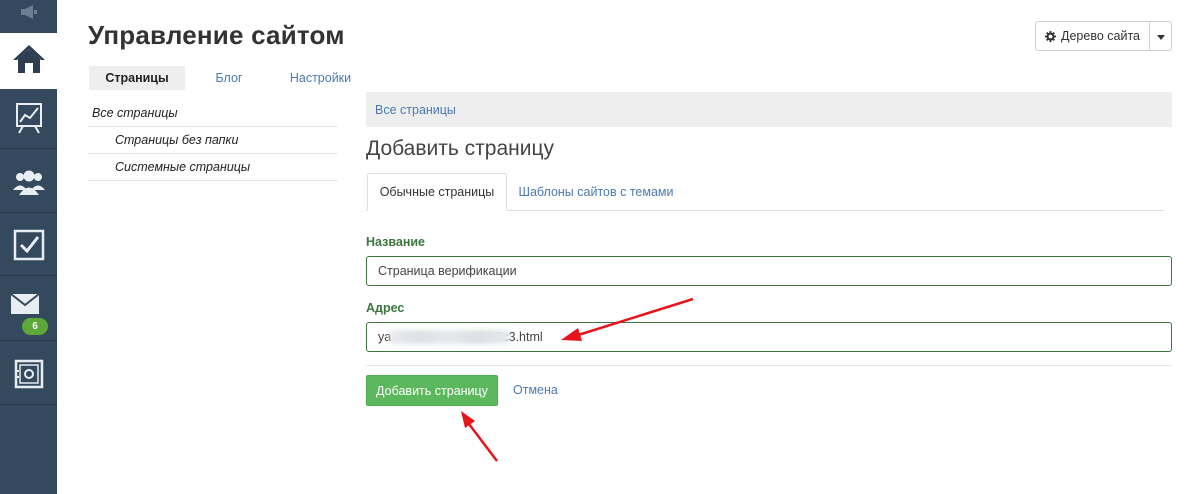 The width and height of the screenshot is (1200, 494). I want to click on caret-down-icon, so click(1160, 36).